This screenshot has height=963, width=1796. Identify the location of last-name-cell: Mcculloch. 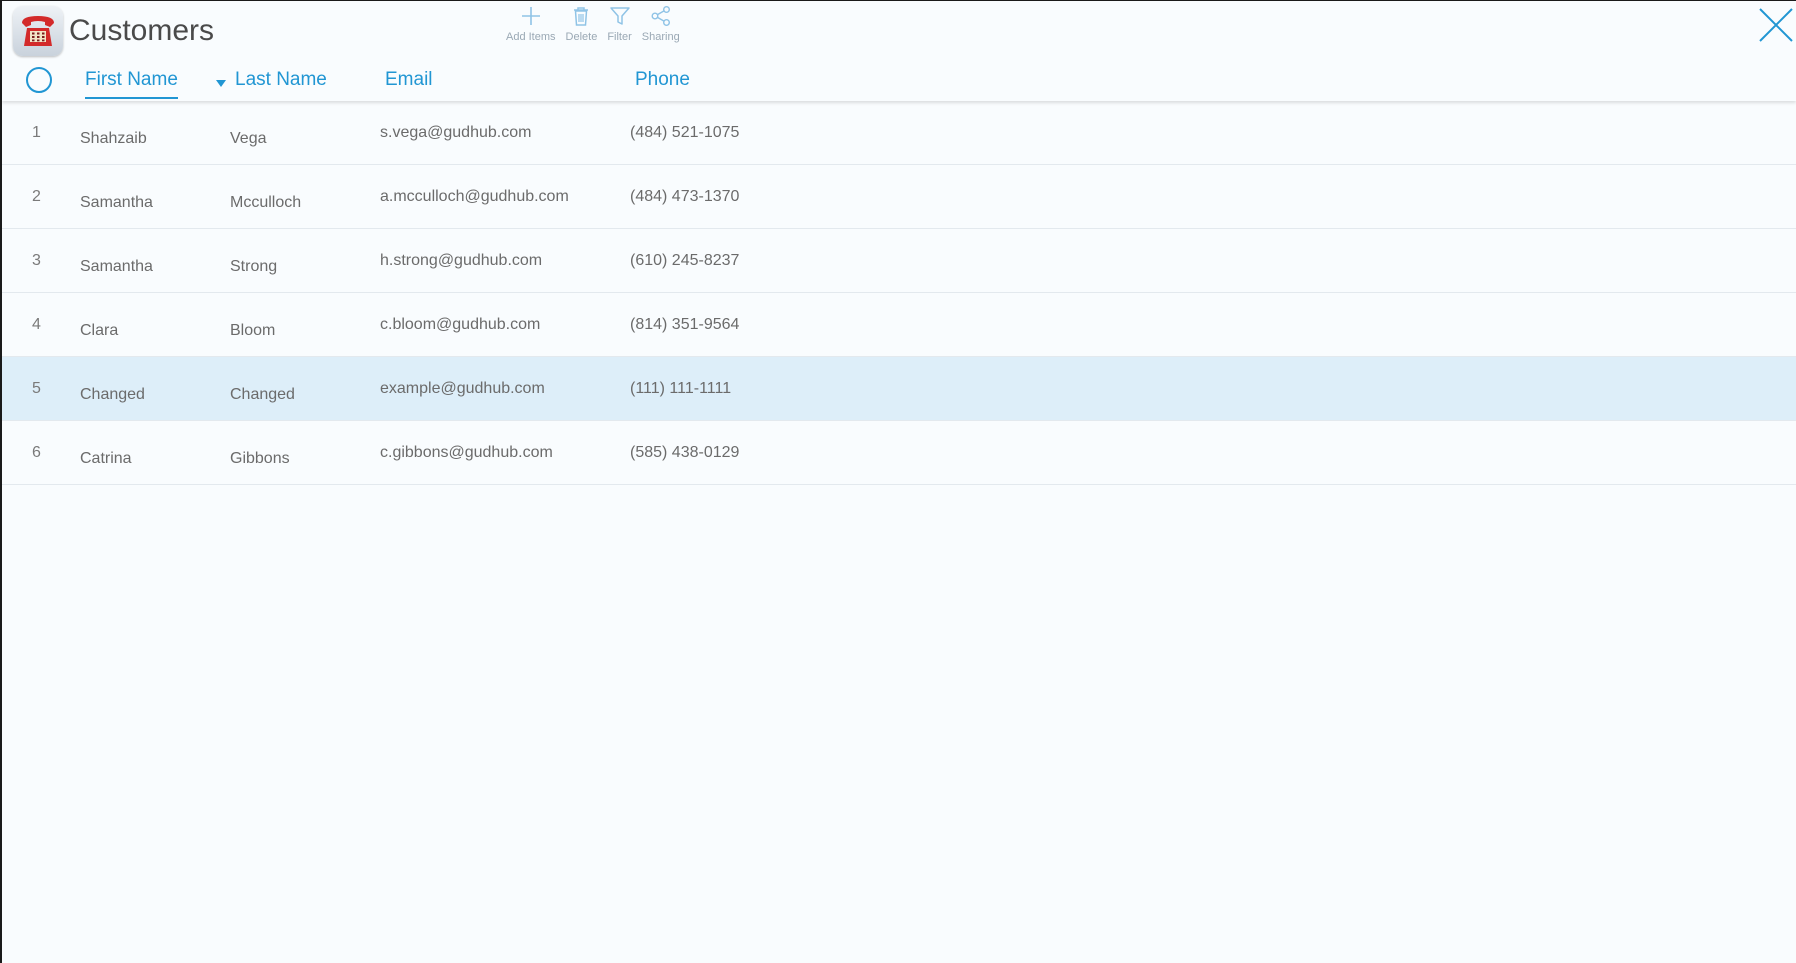
(266, 202).